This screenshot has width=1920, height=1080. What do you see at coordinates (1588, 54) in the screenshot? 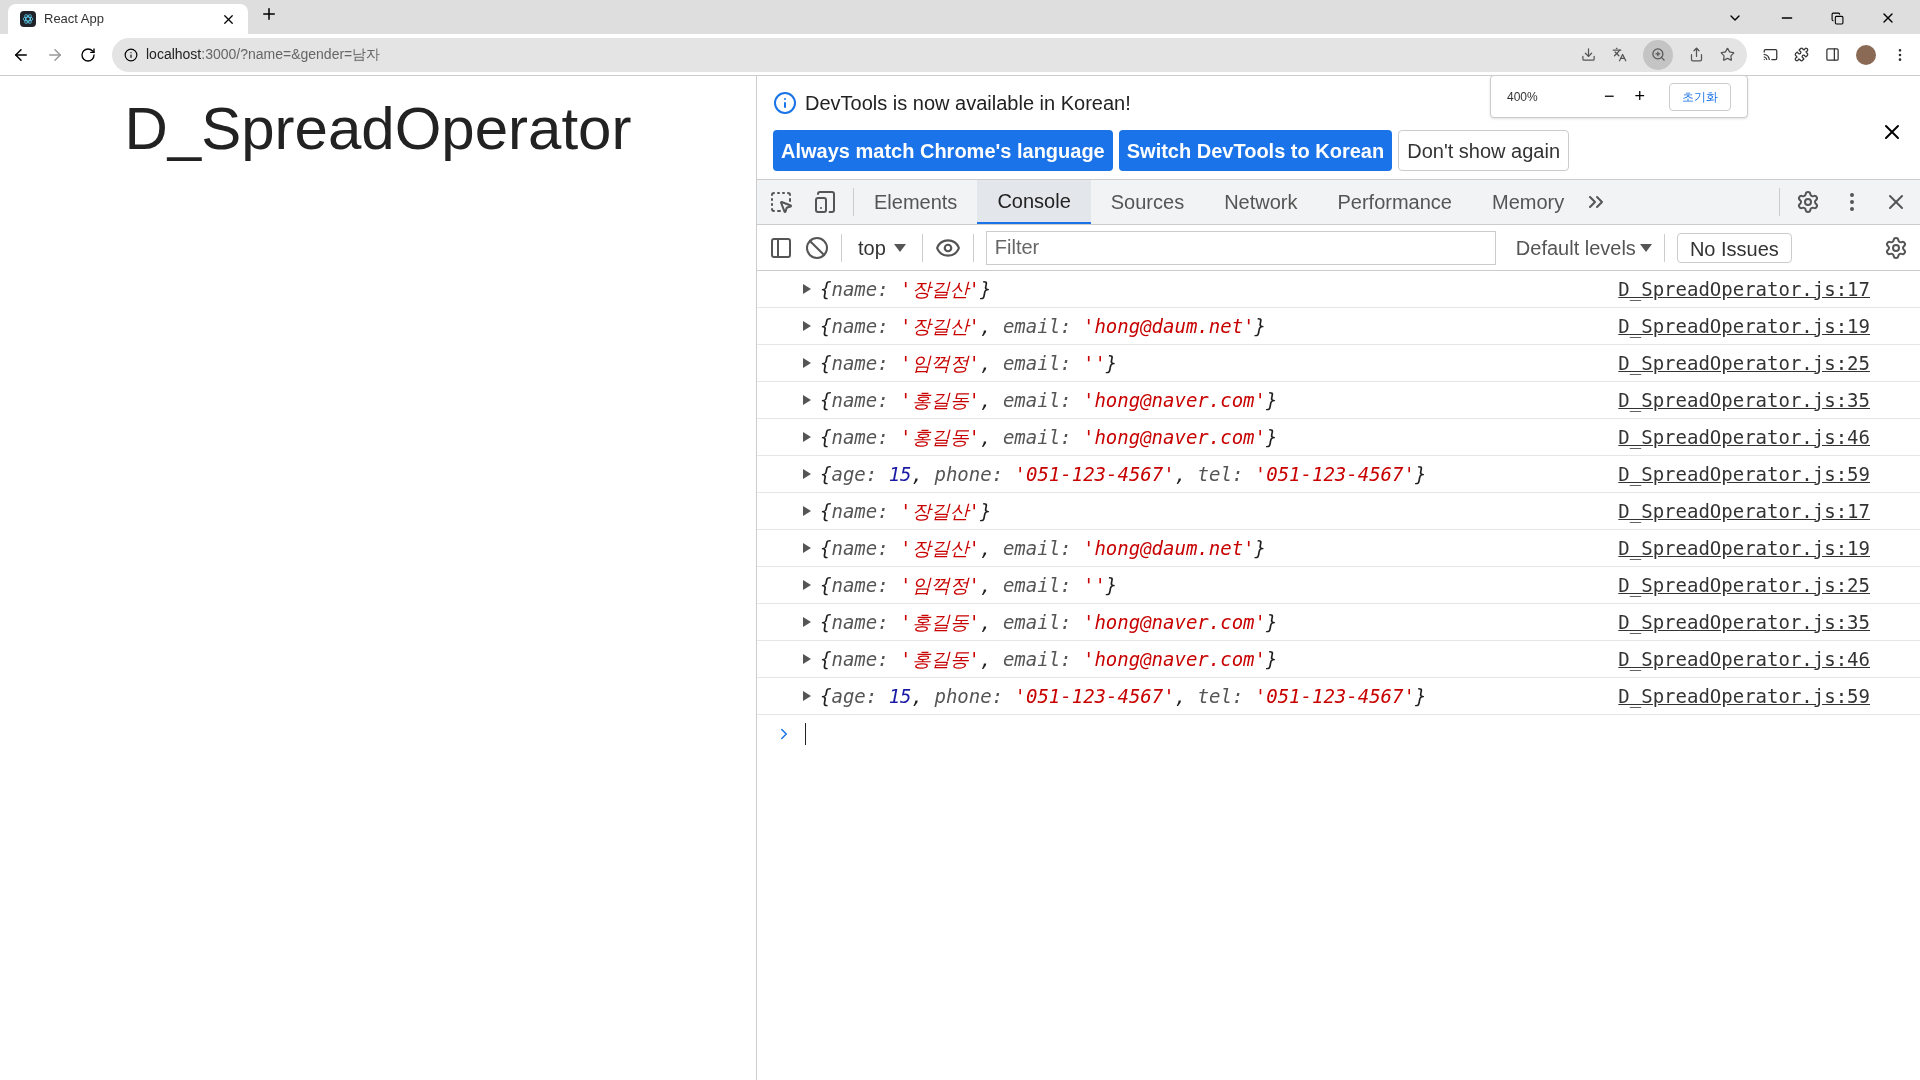
I see `download-icon` at bounding box center [1588, 54].